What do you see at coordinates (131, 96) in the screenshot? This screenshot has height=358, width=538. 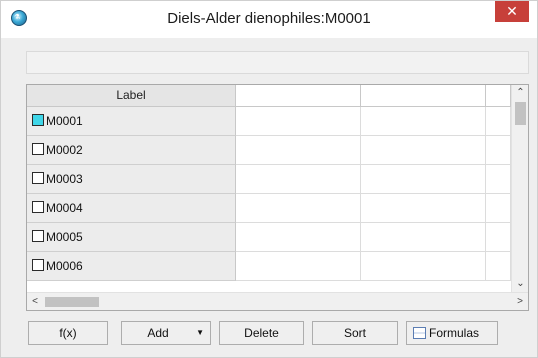 I see `column-header-label: Label` at bounding box center [131, 96].